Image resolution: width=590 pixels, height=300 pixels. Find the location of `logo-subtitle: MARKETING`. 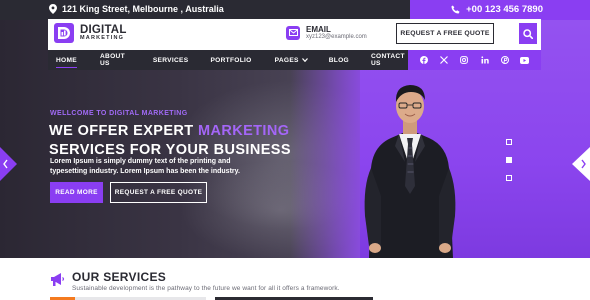

logo-subtitle: MARKETING is located at coordinates (102, 38).